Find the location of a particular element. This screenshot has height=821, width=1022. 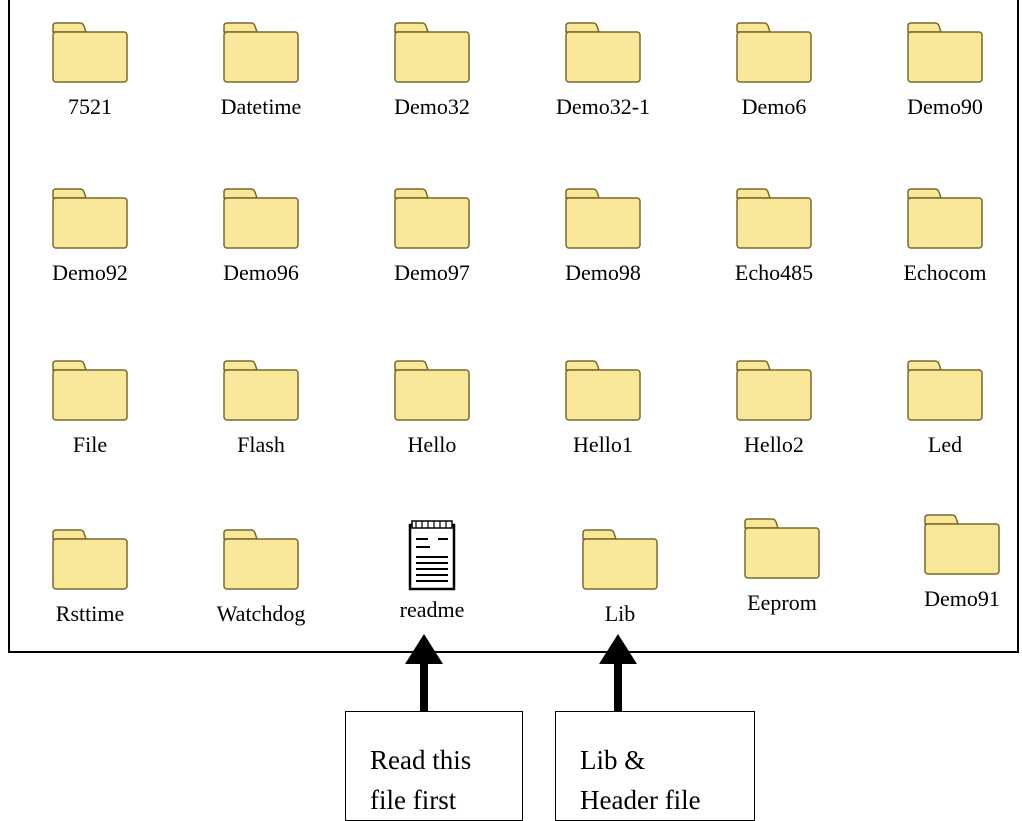

folder-item-datetime: Datetime is located at coordinates (261, 70).